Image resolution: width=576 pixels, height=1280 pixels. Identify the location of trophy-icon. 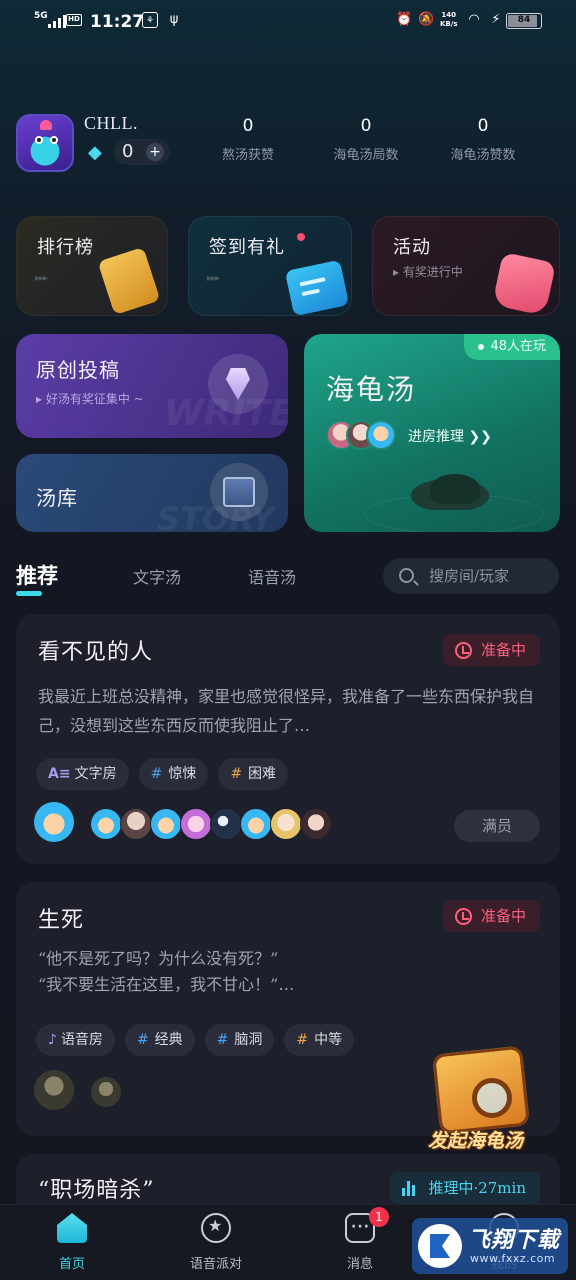
(129, 280).